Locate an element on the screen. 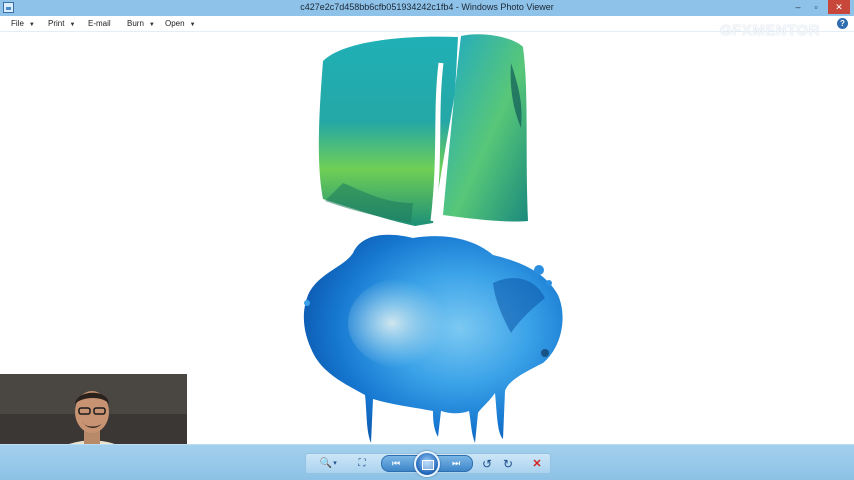  restore-button: ▫ is located at coordinates (816, 7).